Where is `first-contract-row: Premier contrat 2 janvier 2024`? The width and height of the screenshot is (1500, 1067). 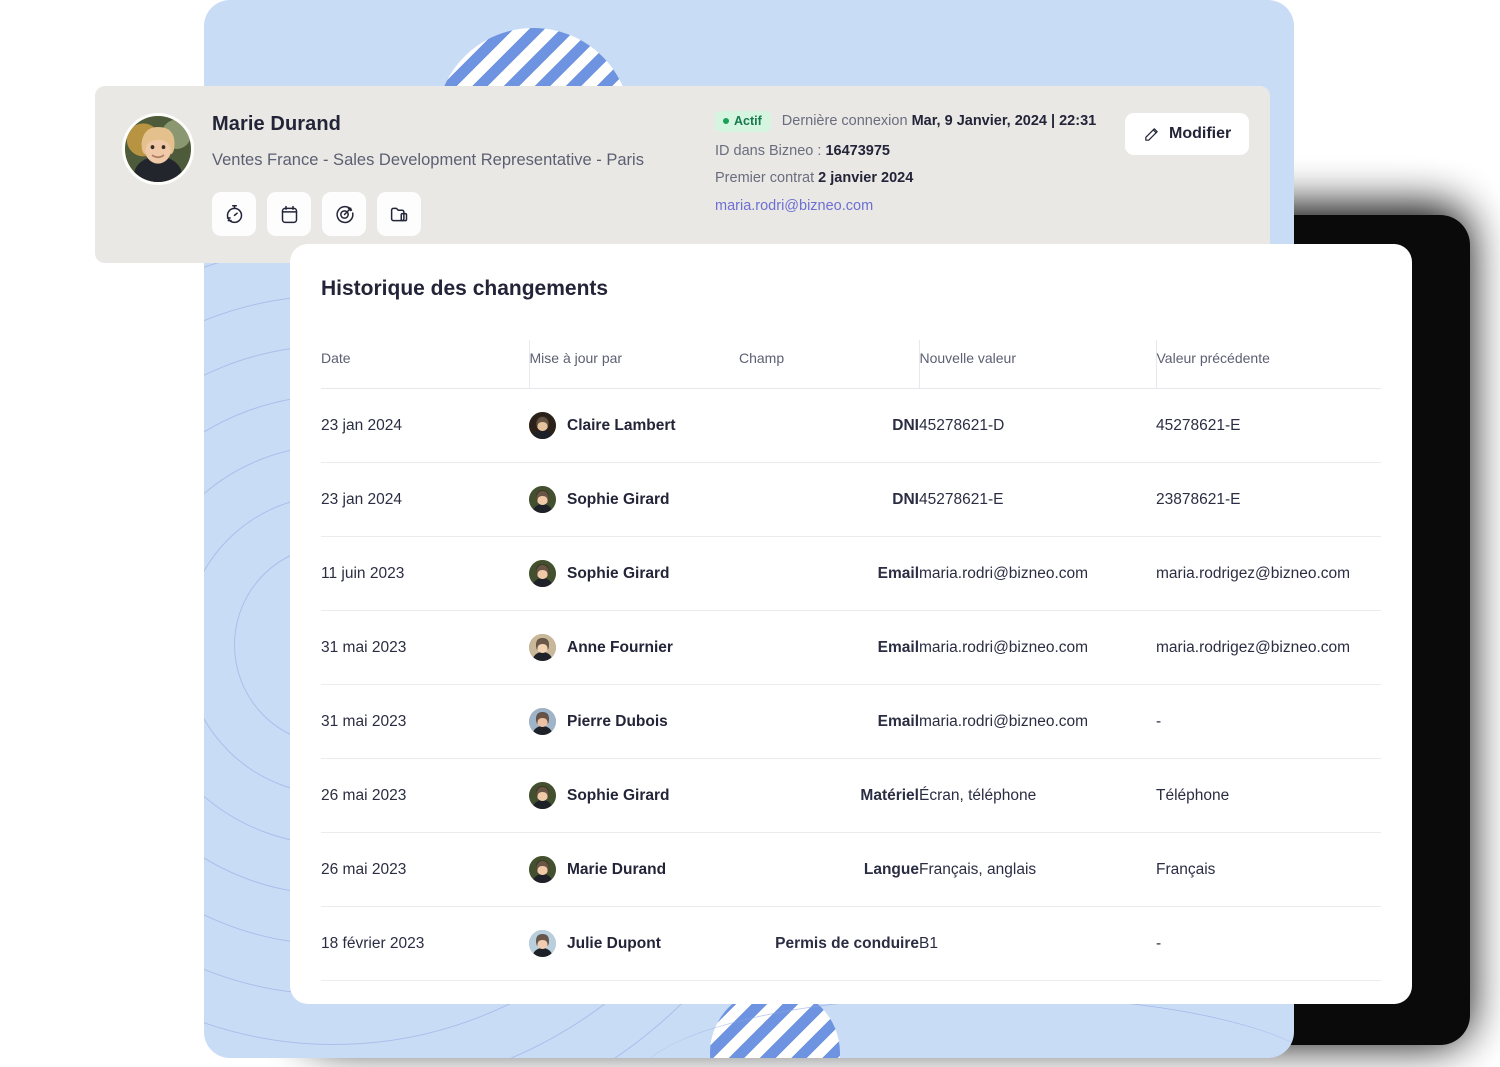
first-contract-row: Premier contrat 2 janvier 2024 is located at coordinates (905, 178).